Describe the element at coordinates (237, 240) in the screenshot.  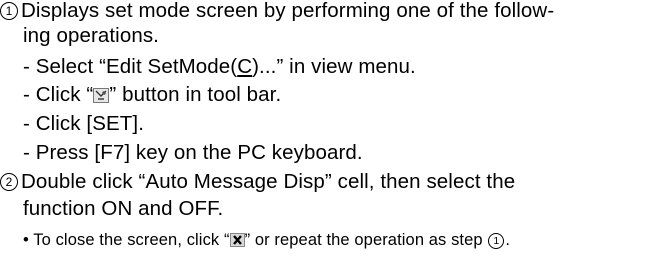
I see `close-x-icon` at that location.